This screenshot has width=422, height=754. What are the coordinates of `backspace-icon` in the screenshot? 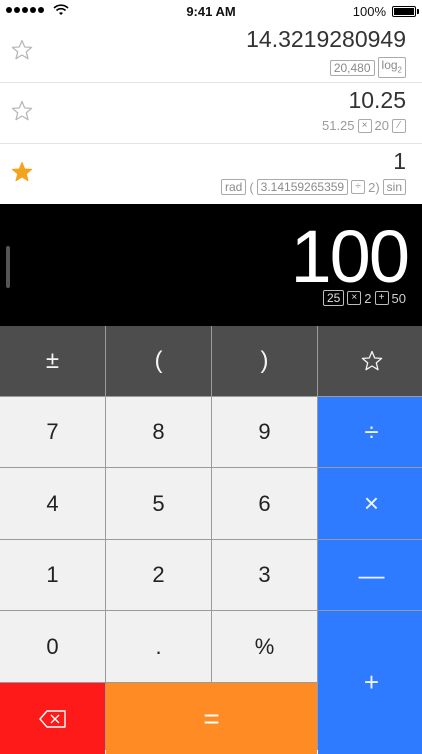 It's located at (52, 718).